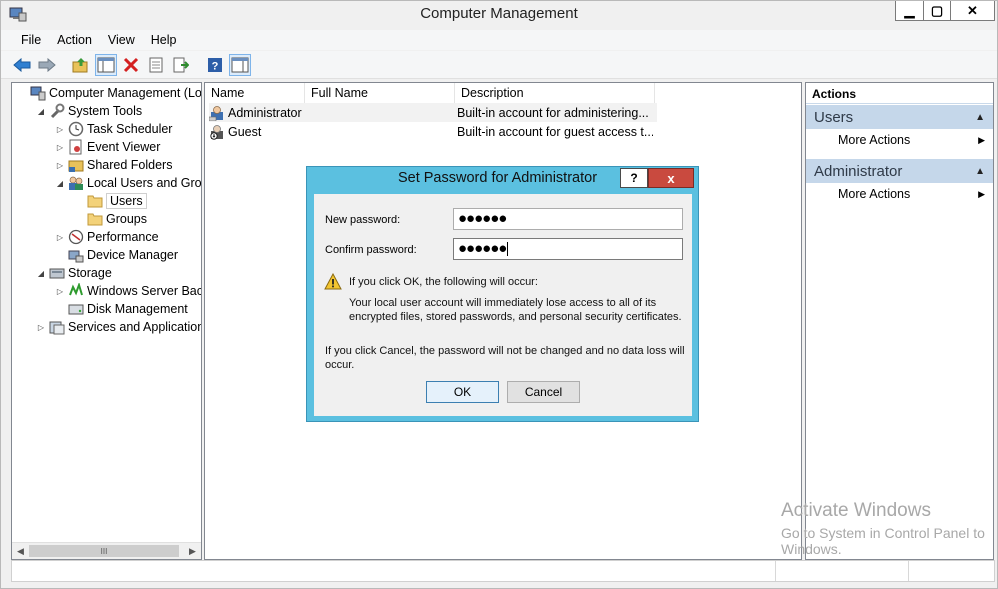 The image size is (998, 589). I want to click on delete-x-icon, so click(131, 64).